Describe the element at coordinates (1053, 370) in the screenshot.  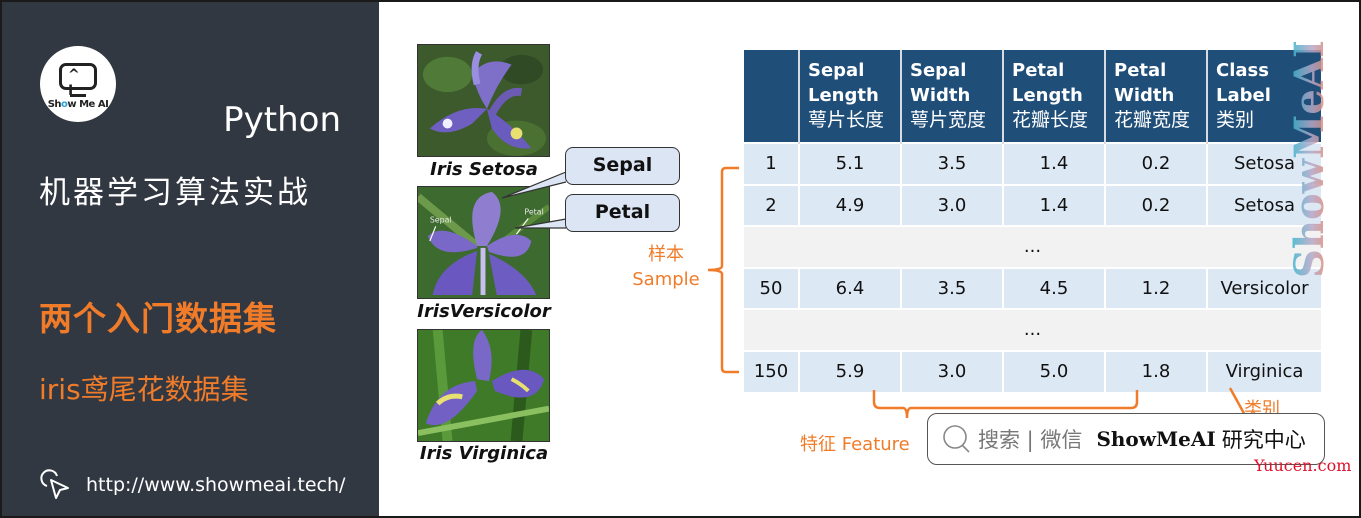
I see `feature-cell: 5.0` at that location.